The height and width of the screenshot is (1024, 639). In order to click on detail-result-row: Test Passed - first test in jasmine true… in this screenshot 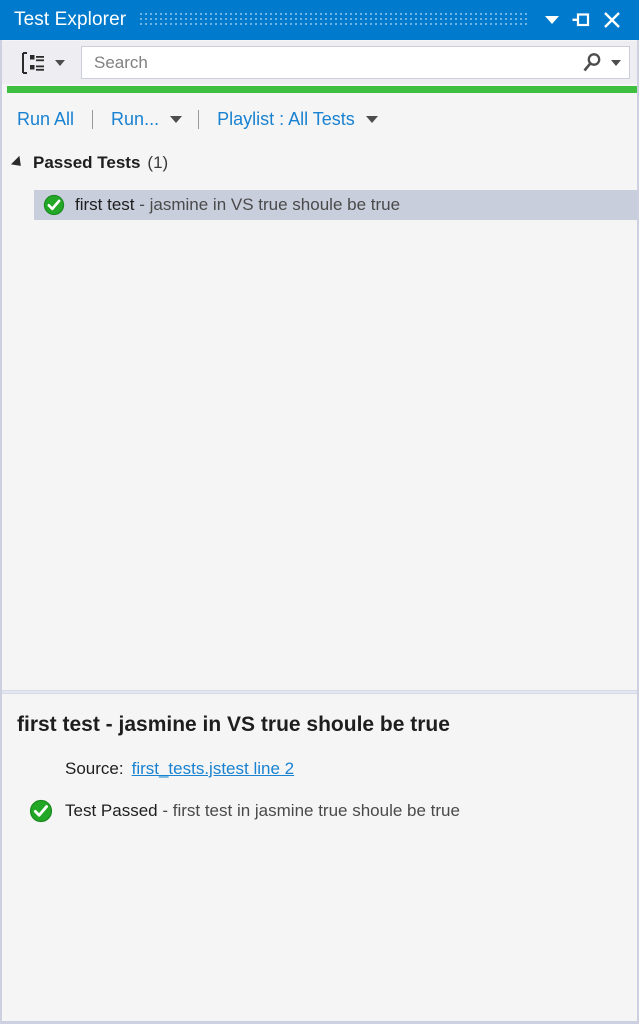, I will do `click(319, 811)`.